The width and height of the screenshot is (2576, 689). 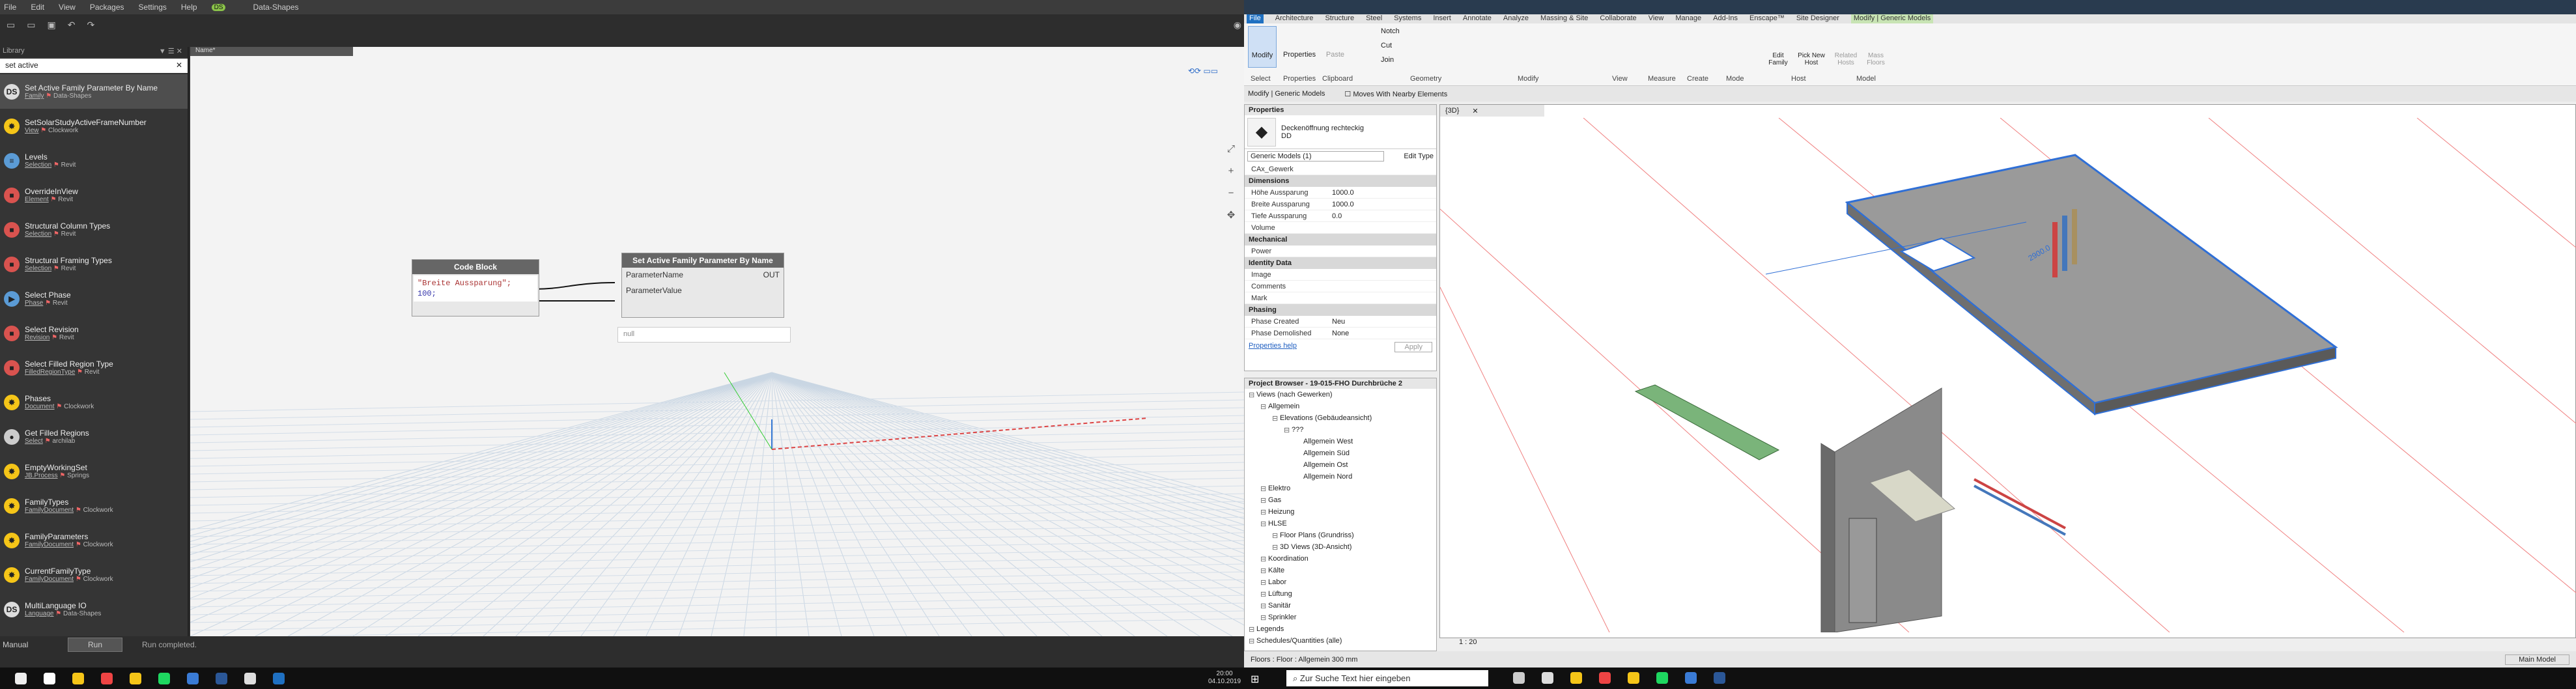 I want to click on input-port-parameter-value: ParameterValue, so click(x=654, y=294).